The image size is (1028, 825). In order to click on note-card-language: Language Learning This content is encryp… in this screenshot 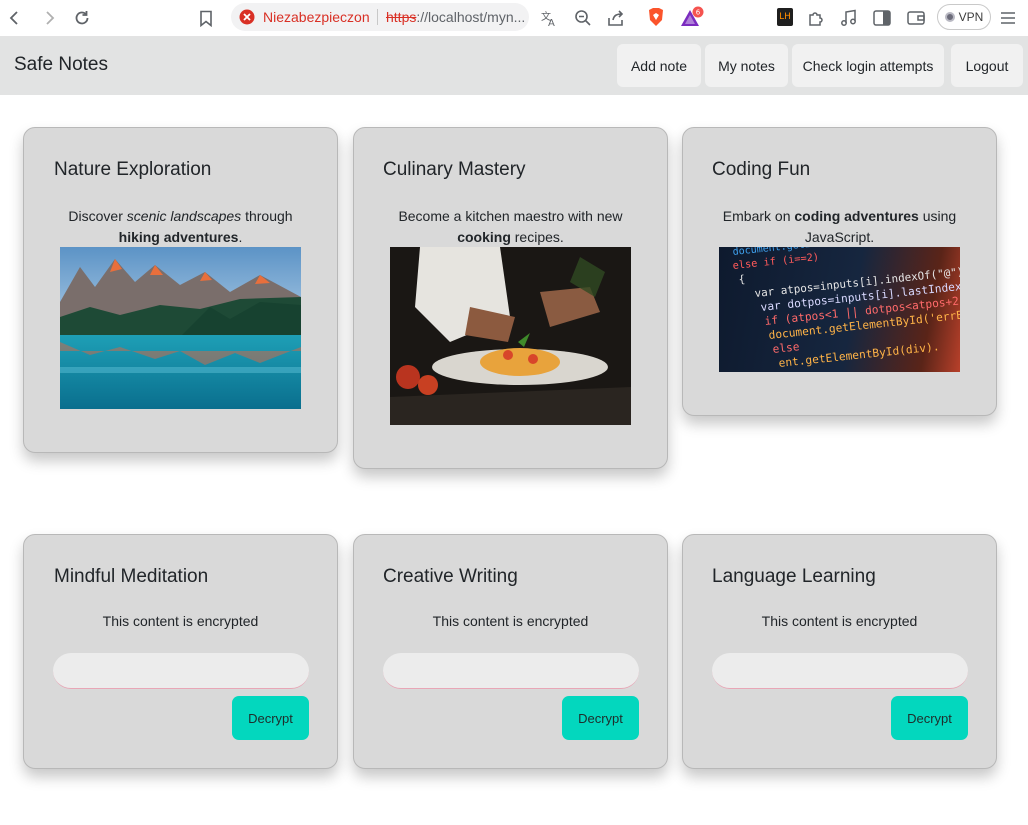, I will do `click(839, 651)`.